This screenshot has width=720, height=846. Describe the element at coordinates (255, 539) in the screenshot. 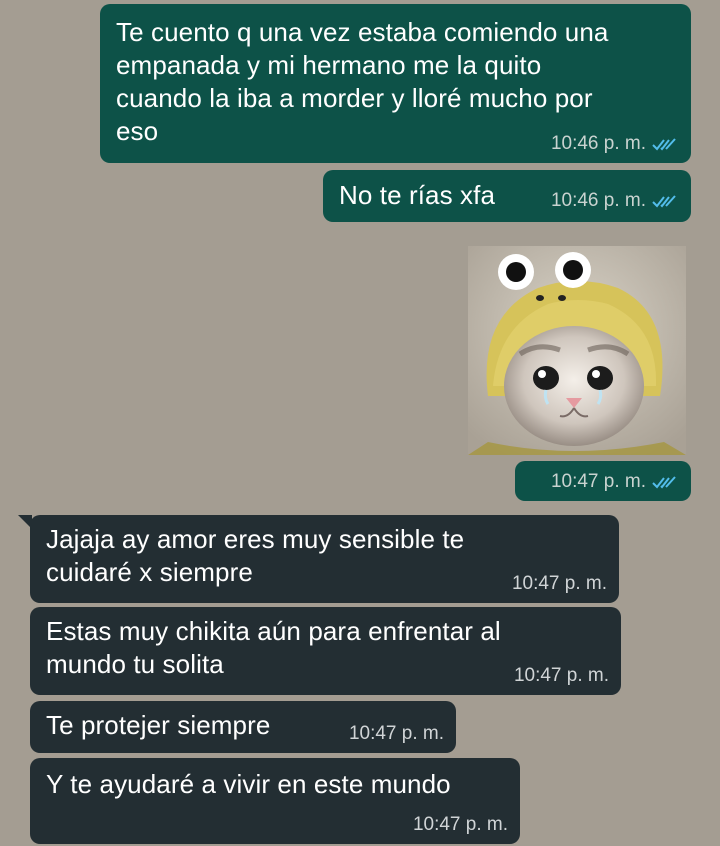

I see `message-text-line: Jajaja ay amor eres muy sensible te` at that location.